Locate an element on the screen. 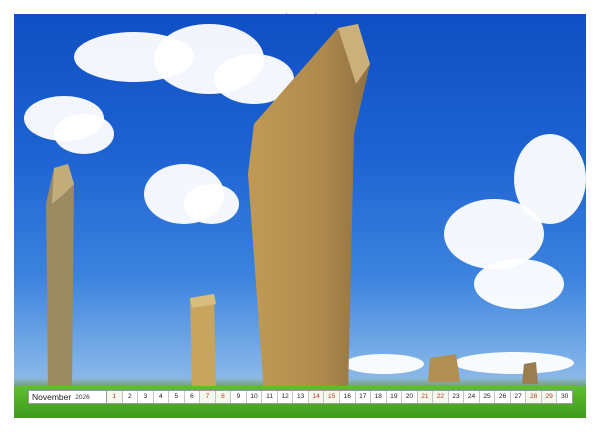 The width and height of the screenshot is (600, 432). day-cell: 28 is located at coordinates (534, 397).